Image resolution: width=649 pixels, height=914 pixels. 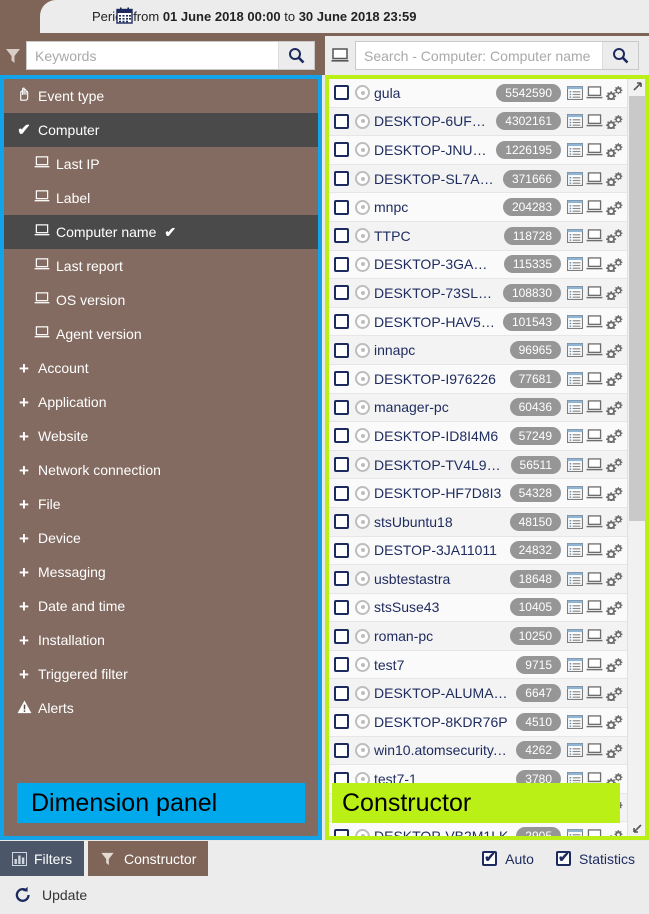 I want to click on computer-row: DESKTOP-73SLHQE 108830, so click(x=478, y=293).